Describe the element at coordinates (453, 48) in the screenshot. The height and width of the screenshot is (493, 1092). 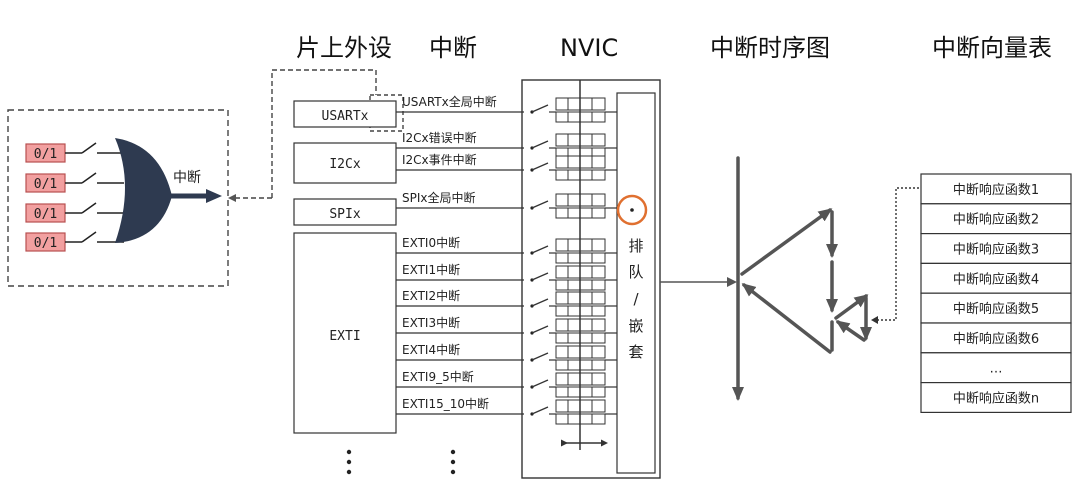
I see `header-interrupt: 中断` at that location.